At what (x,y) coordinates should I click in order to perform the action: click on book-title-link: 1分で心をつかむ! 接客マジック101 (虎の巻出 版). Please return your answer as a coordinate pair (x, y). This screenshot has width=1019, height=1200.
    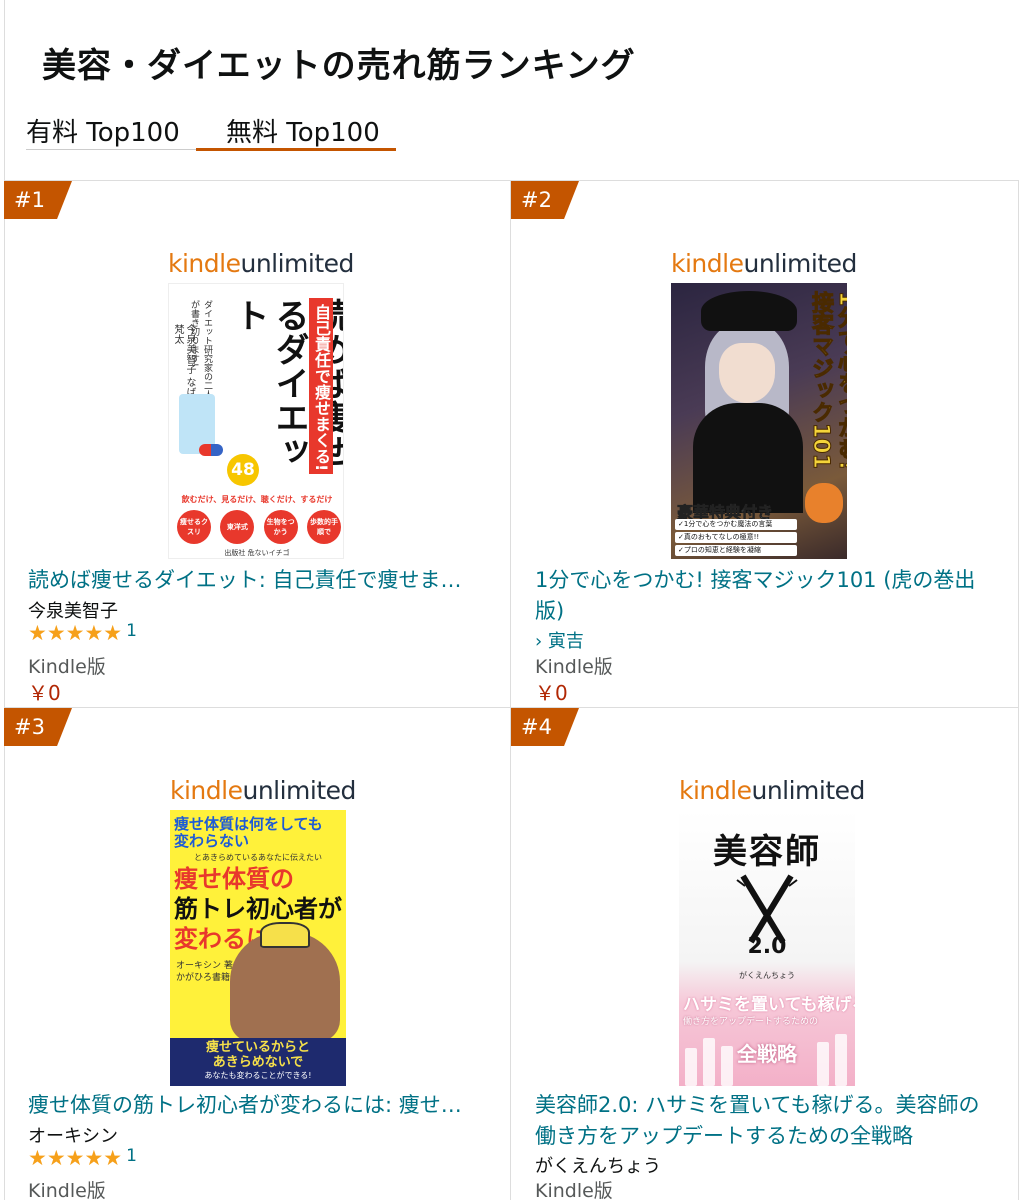
    Looking at the image, I should click on (755, 596).